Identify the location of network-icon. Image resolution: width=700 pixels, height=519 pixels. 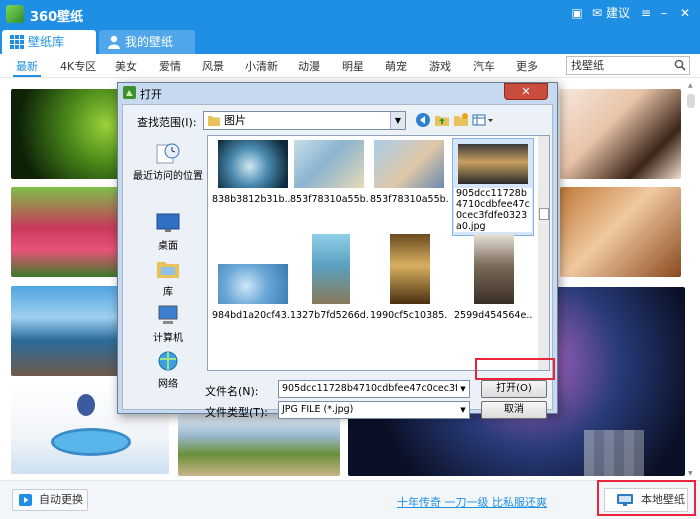
(168, 361).